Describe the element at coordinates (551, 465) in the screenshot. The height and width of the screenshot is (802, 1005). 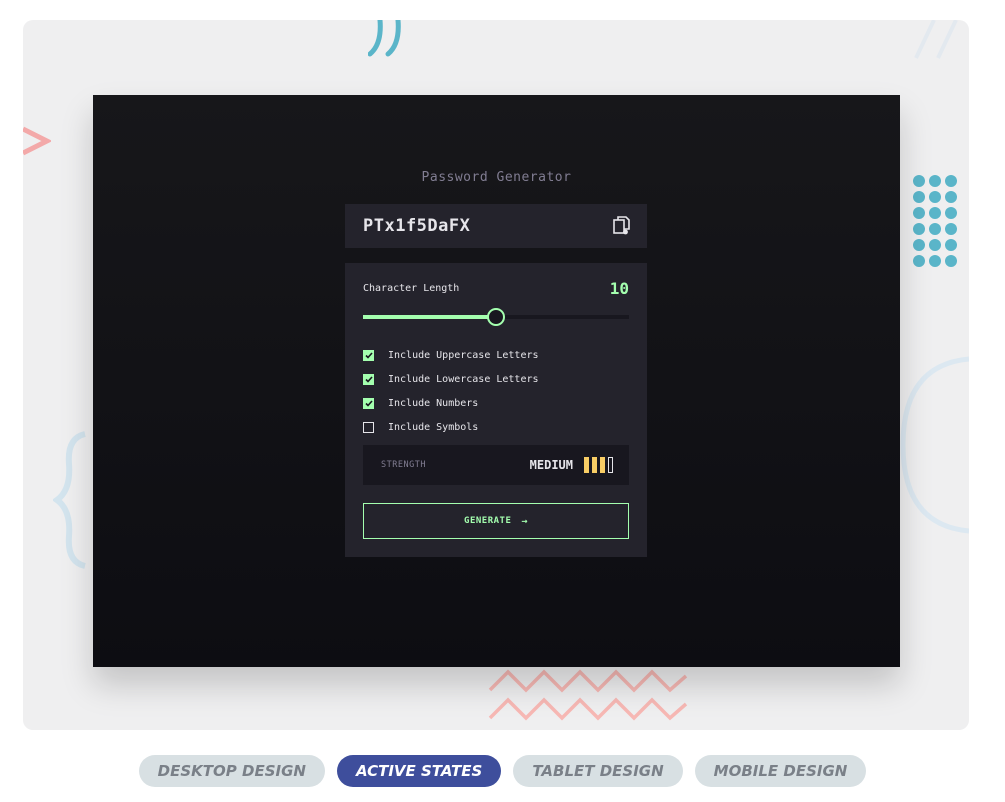
I see `strength-value: MEDIUM` at that location.